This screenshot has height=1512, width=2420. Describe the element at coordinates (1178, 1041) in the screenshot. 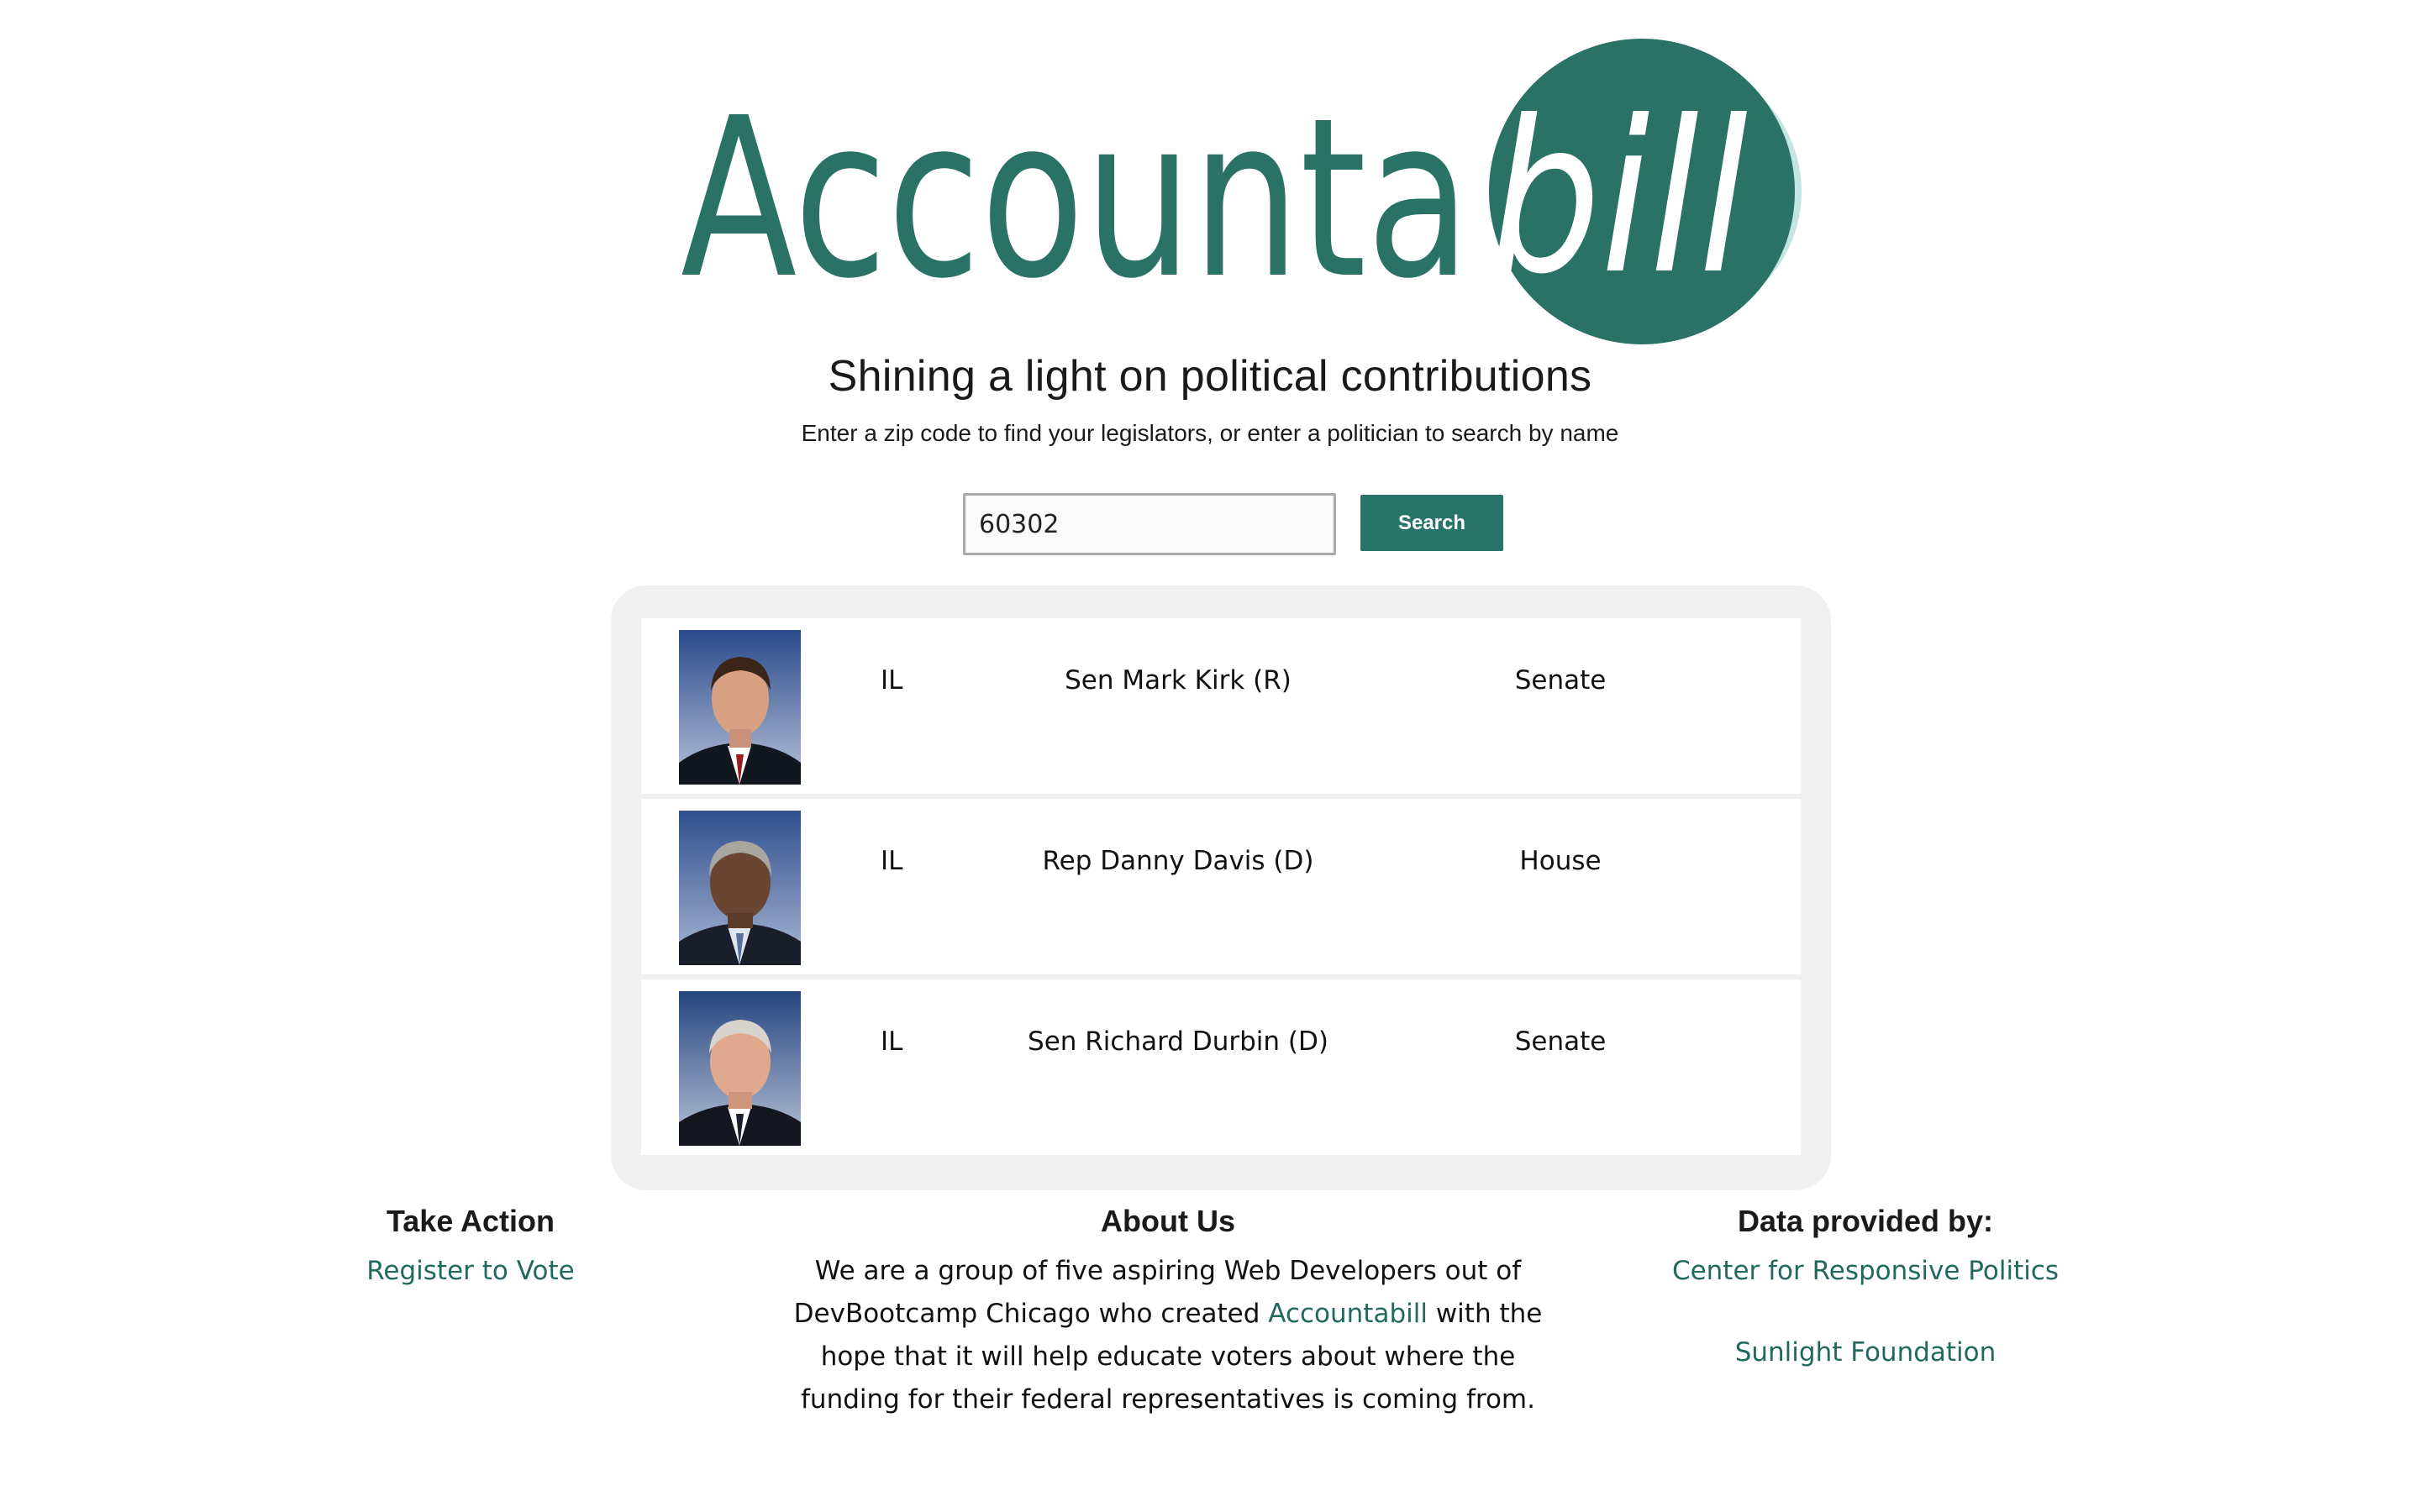

I see `legislator-name: Sen Richard Durbin (D)` at that location.